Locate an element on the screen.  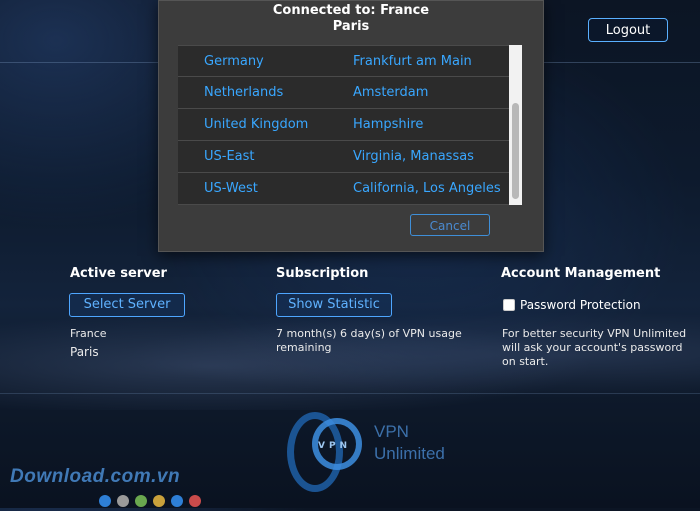
server-country: United Kingdom is located at coordinates (256, 124).